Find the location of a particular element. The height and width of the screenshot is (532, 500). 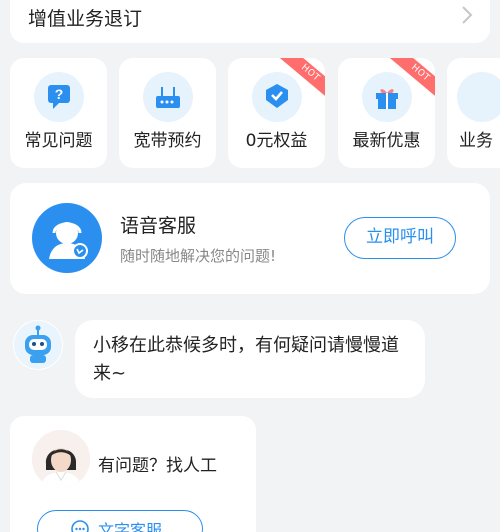

bot-message-text: 小移在此恭候多时，有何疑问请慢慢道来~ is located at coordinates (246, 359).